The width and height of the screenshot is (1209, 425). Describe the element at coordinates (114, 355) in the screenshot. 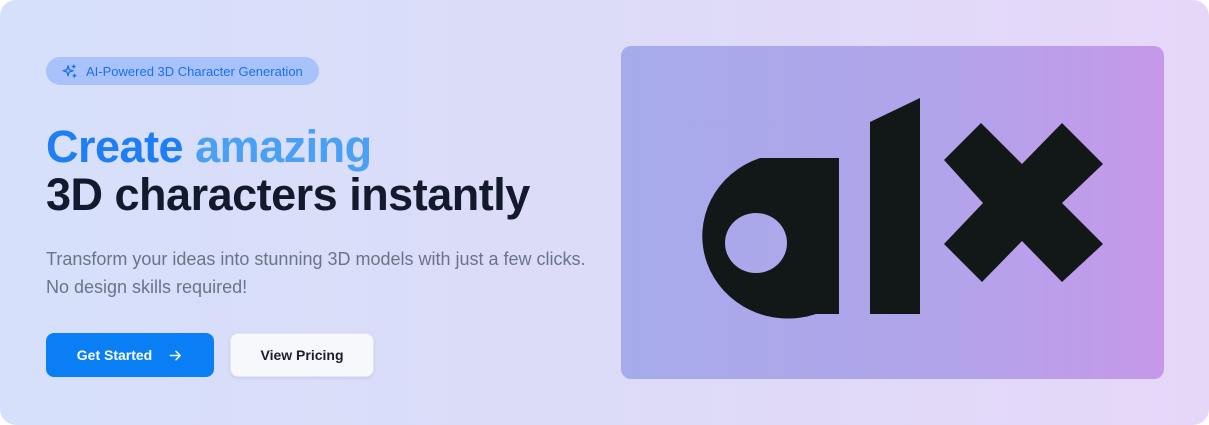

I see `get-started-label: Get Started` at that location.